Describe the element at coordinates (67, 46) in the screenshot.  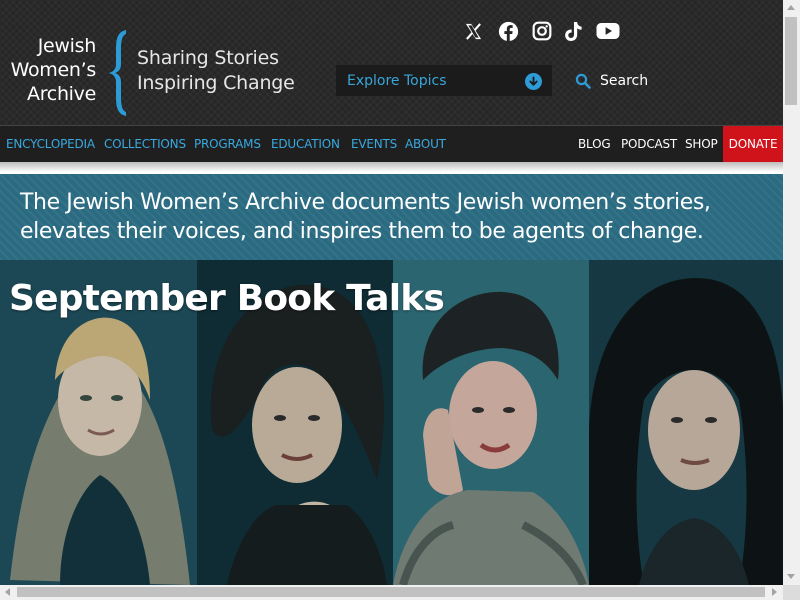
I see `logo-line-1: Jewish` at that location.